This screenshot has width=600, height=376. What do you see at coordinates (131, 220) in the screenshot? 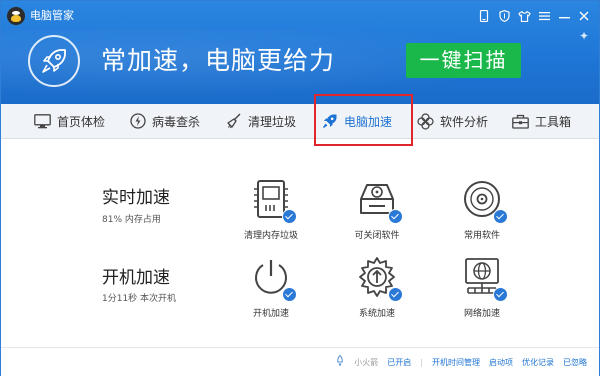
I see `memory-usage-text: 81% 内存占用` at bounding box center [131, 220].